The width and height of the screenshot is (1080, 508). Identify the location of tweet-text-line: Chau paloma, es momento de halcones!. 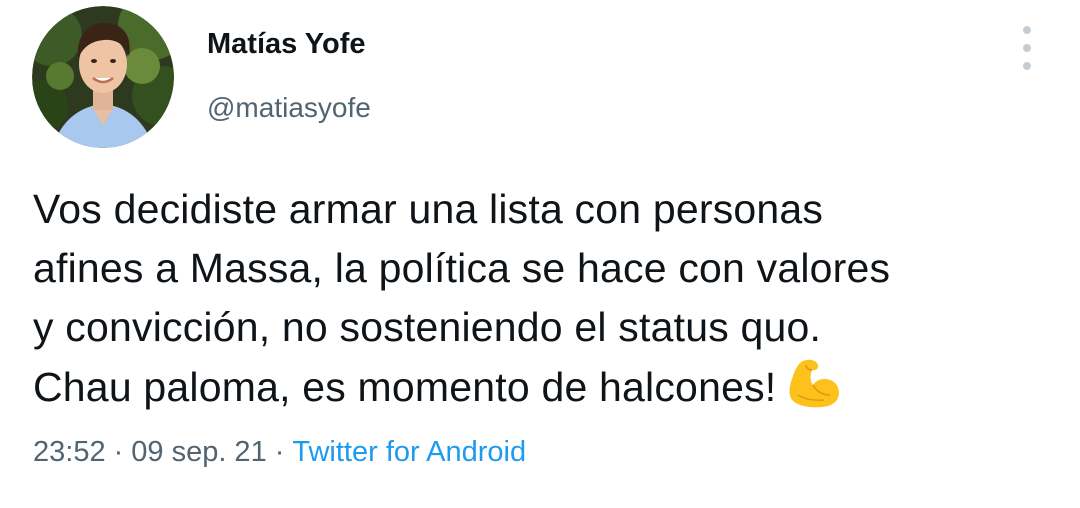
(405, 387).